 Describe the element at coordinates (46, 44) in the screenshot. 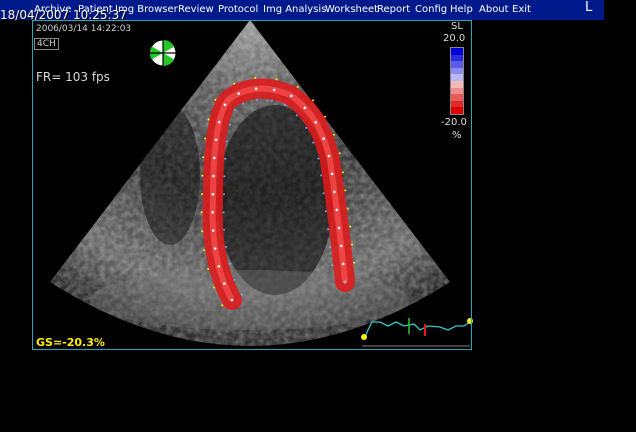

I see `view-label: 4CH` at that location.